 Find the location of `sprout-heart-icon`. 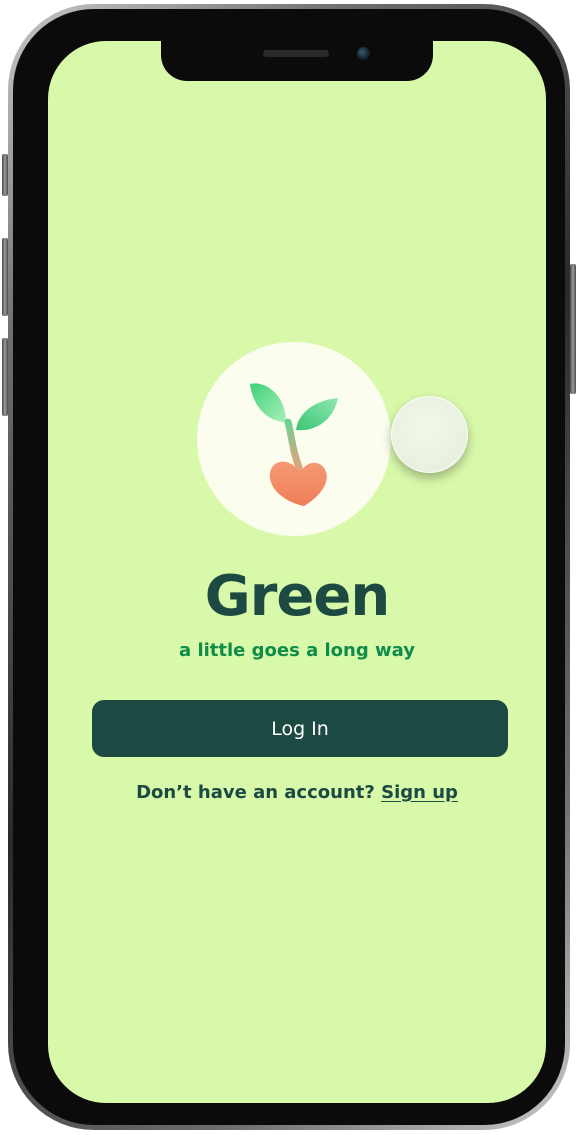

sprout-heart-icon is located at coordinates (294, 444).